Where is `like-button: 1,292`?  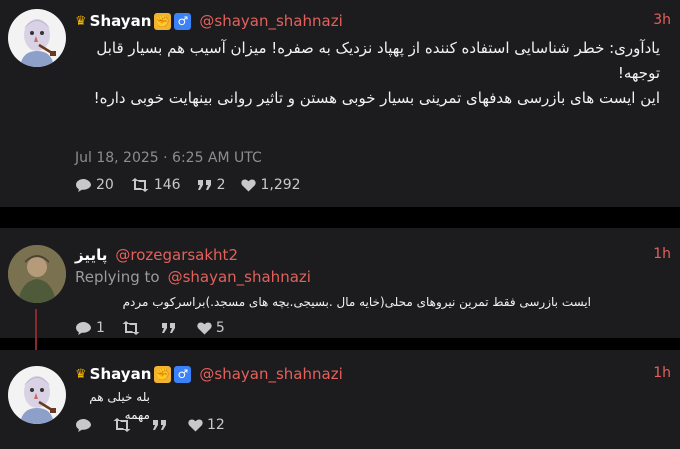
like-button: 1,292 is located at coordinates (271, 185).